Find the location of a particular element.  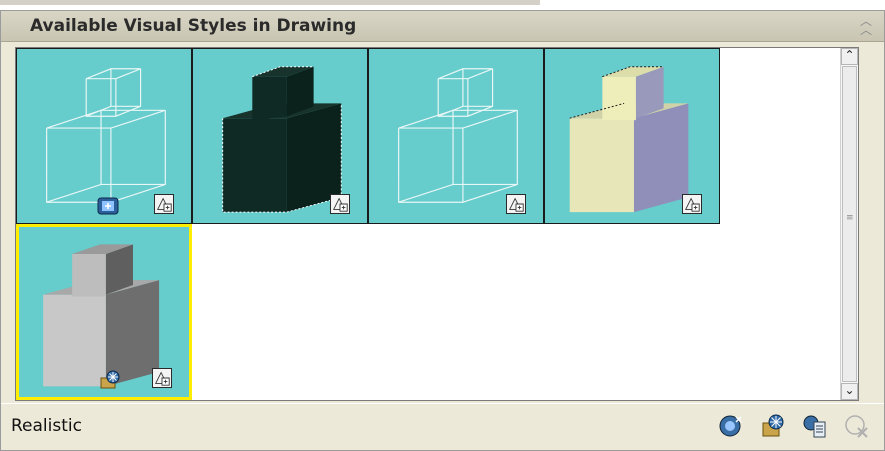

grip-icon: ≡ is located at coordinates (850, 218).